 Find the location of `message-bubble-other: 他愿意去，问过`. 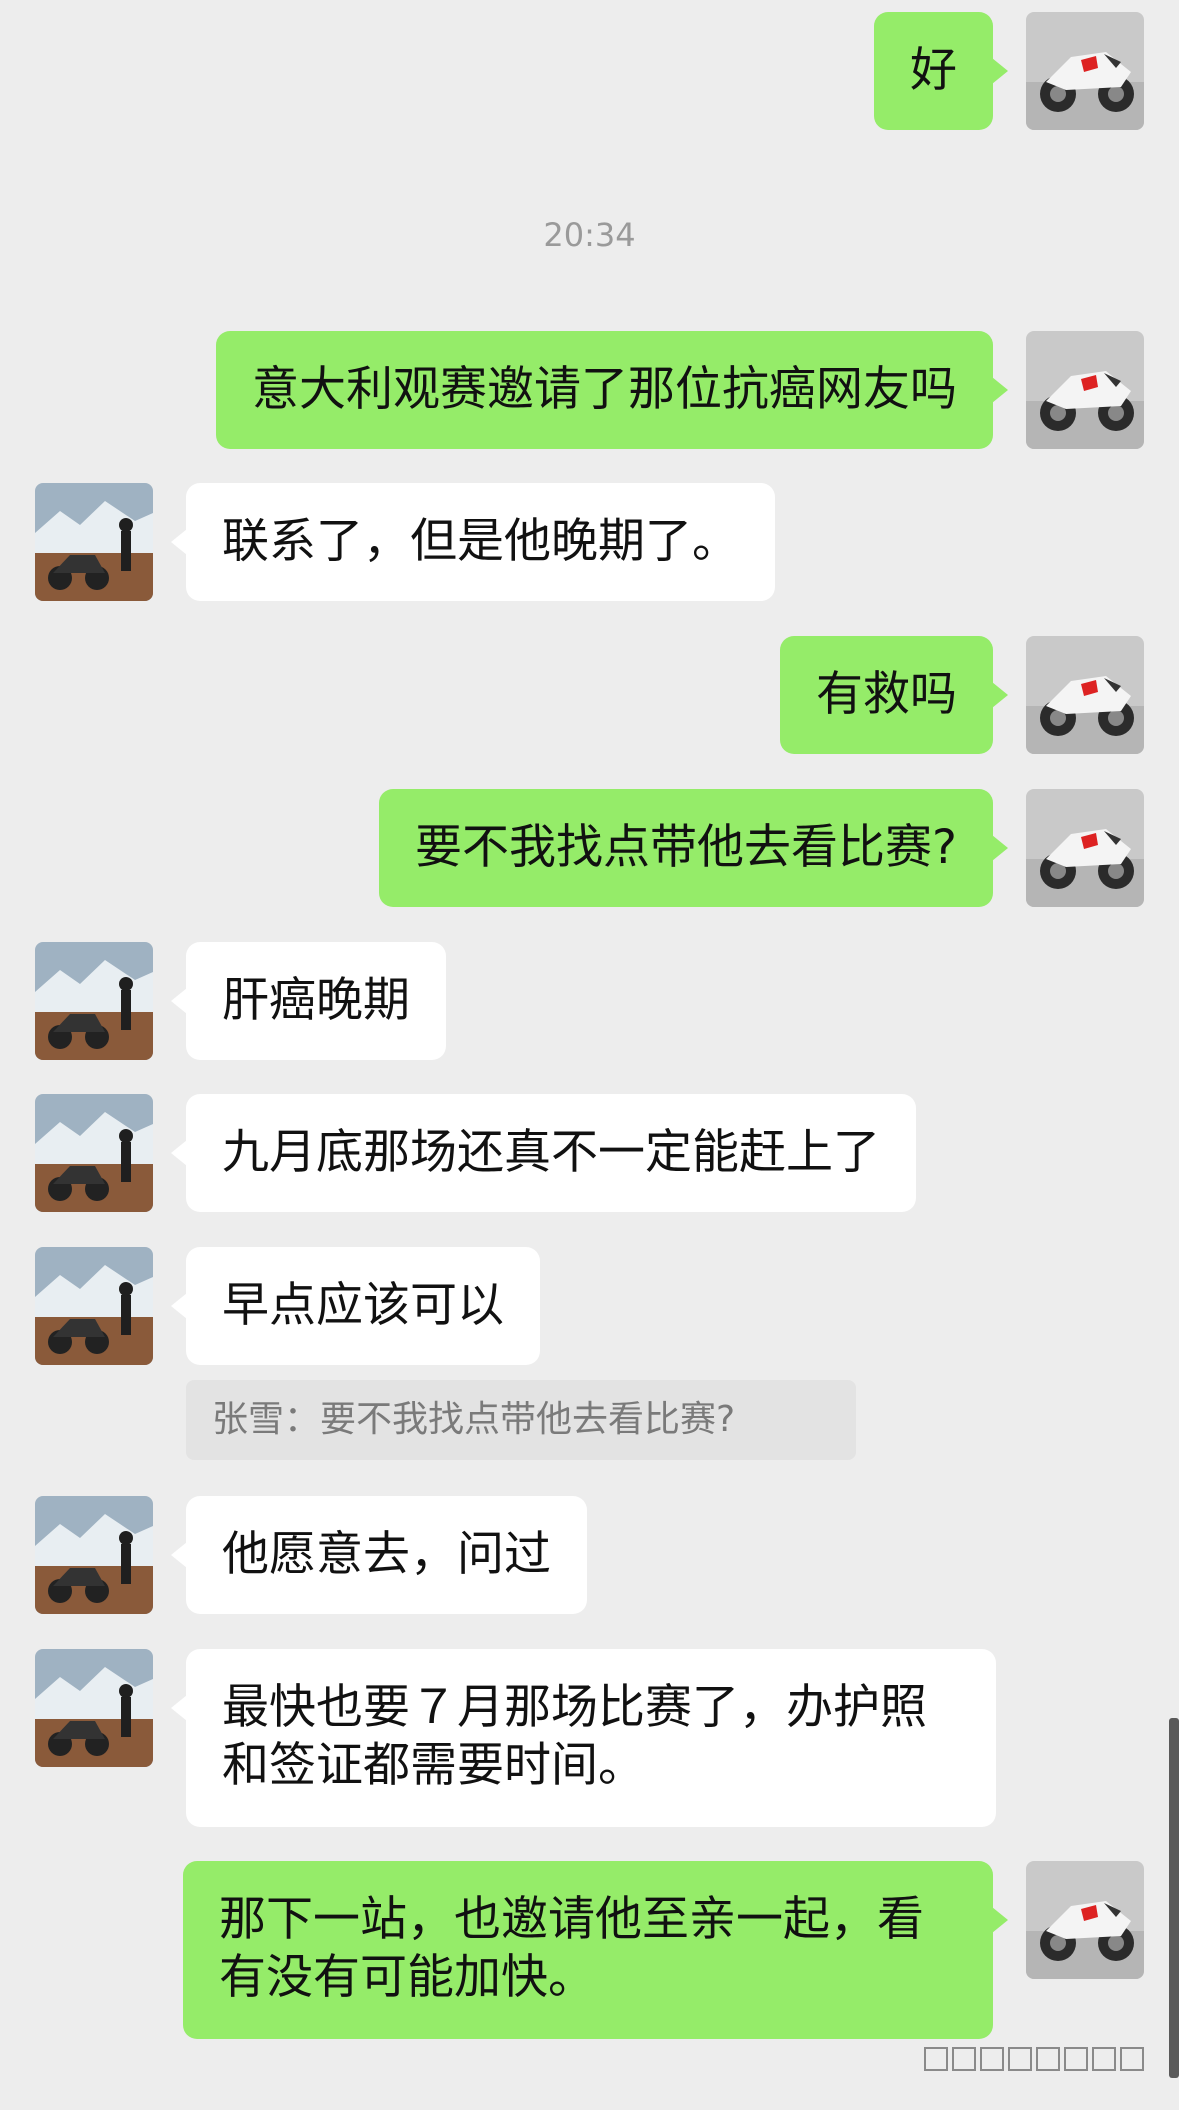

message-bubble-other: 他愿意去，问过 is located at coordinates (379, 1555).